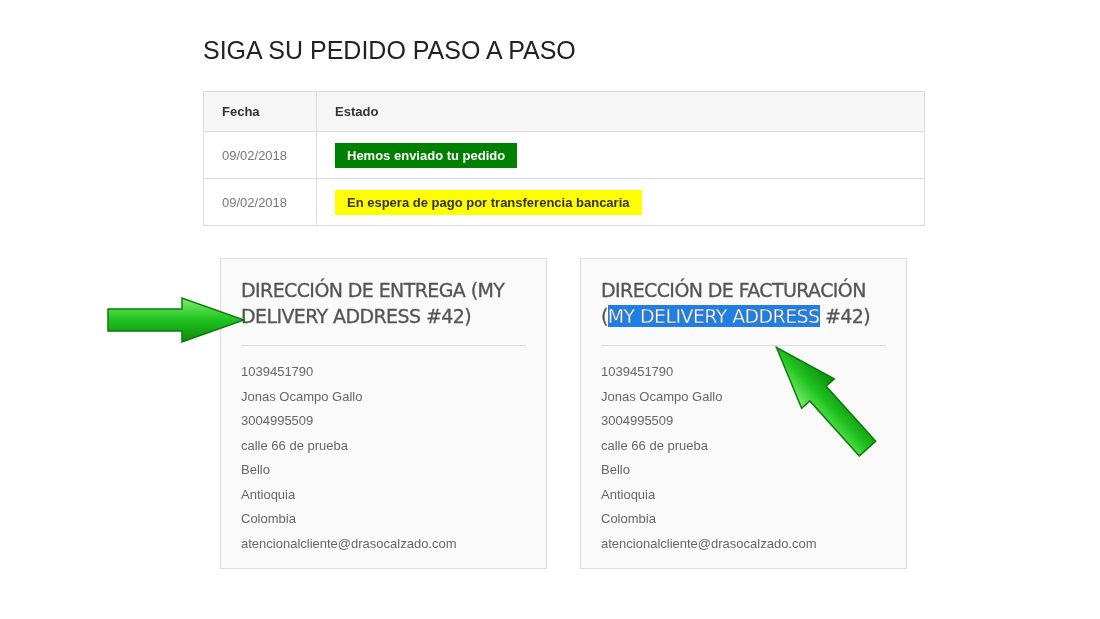  Describe the element at coordinates (620, 111) in the screenshot. I see `column-header: Estado` at that location.